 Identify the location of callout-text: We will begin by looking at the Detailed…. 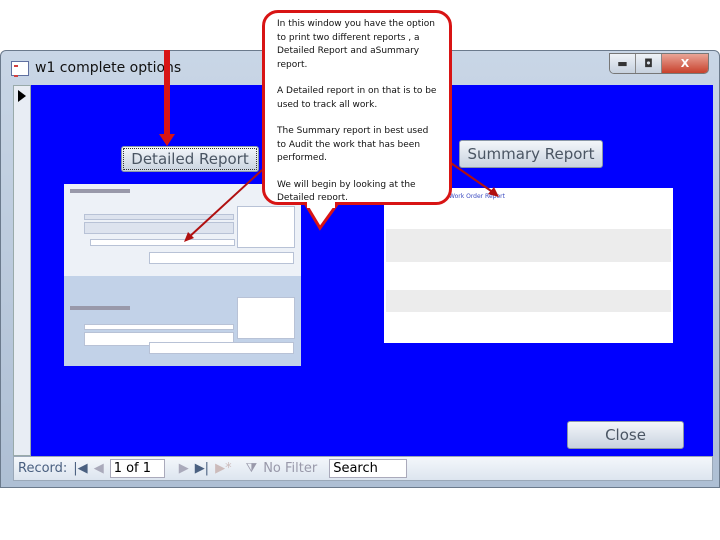
(346, 191).